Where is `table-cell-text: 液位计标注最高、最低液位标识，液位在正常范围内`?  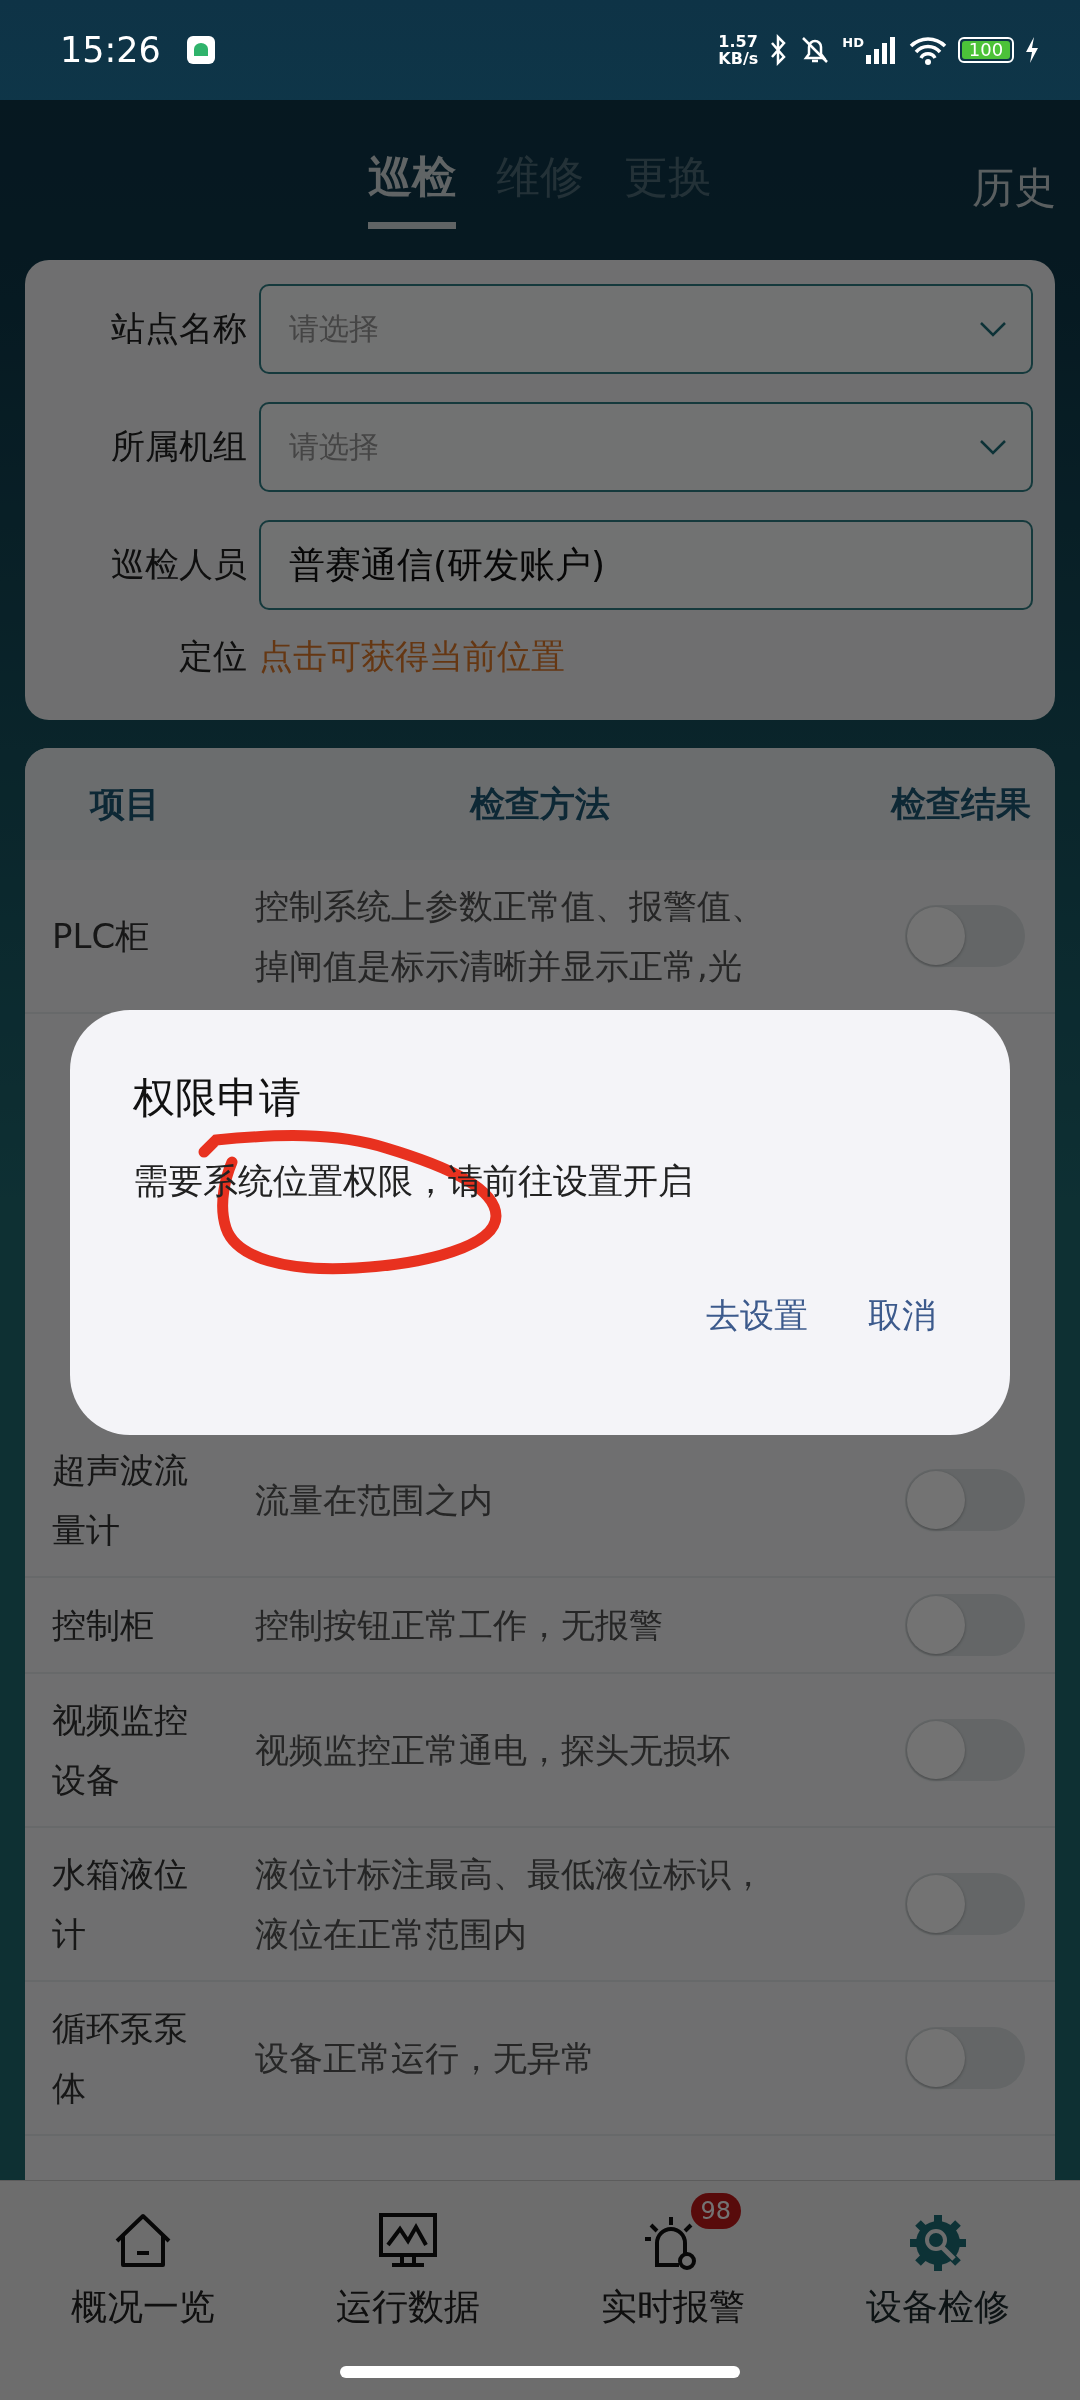
table-cell-text: 液位计标注最高、最低液位标识，液位在正常范围内 is located at coordinates (510, 1904).